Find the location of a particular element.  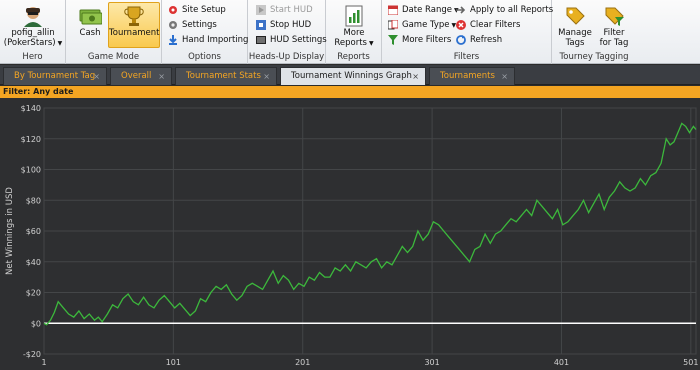

settings-label: Settings is located at coordinates (199, 25).